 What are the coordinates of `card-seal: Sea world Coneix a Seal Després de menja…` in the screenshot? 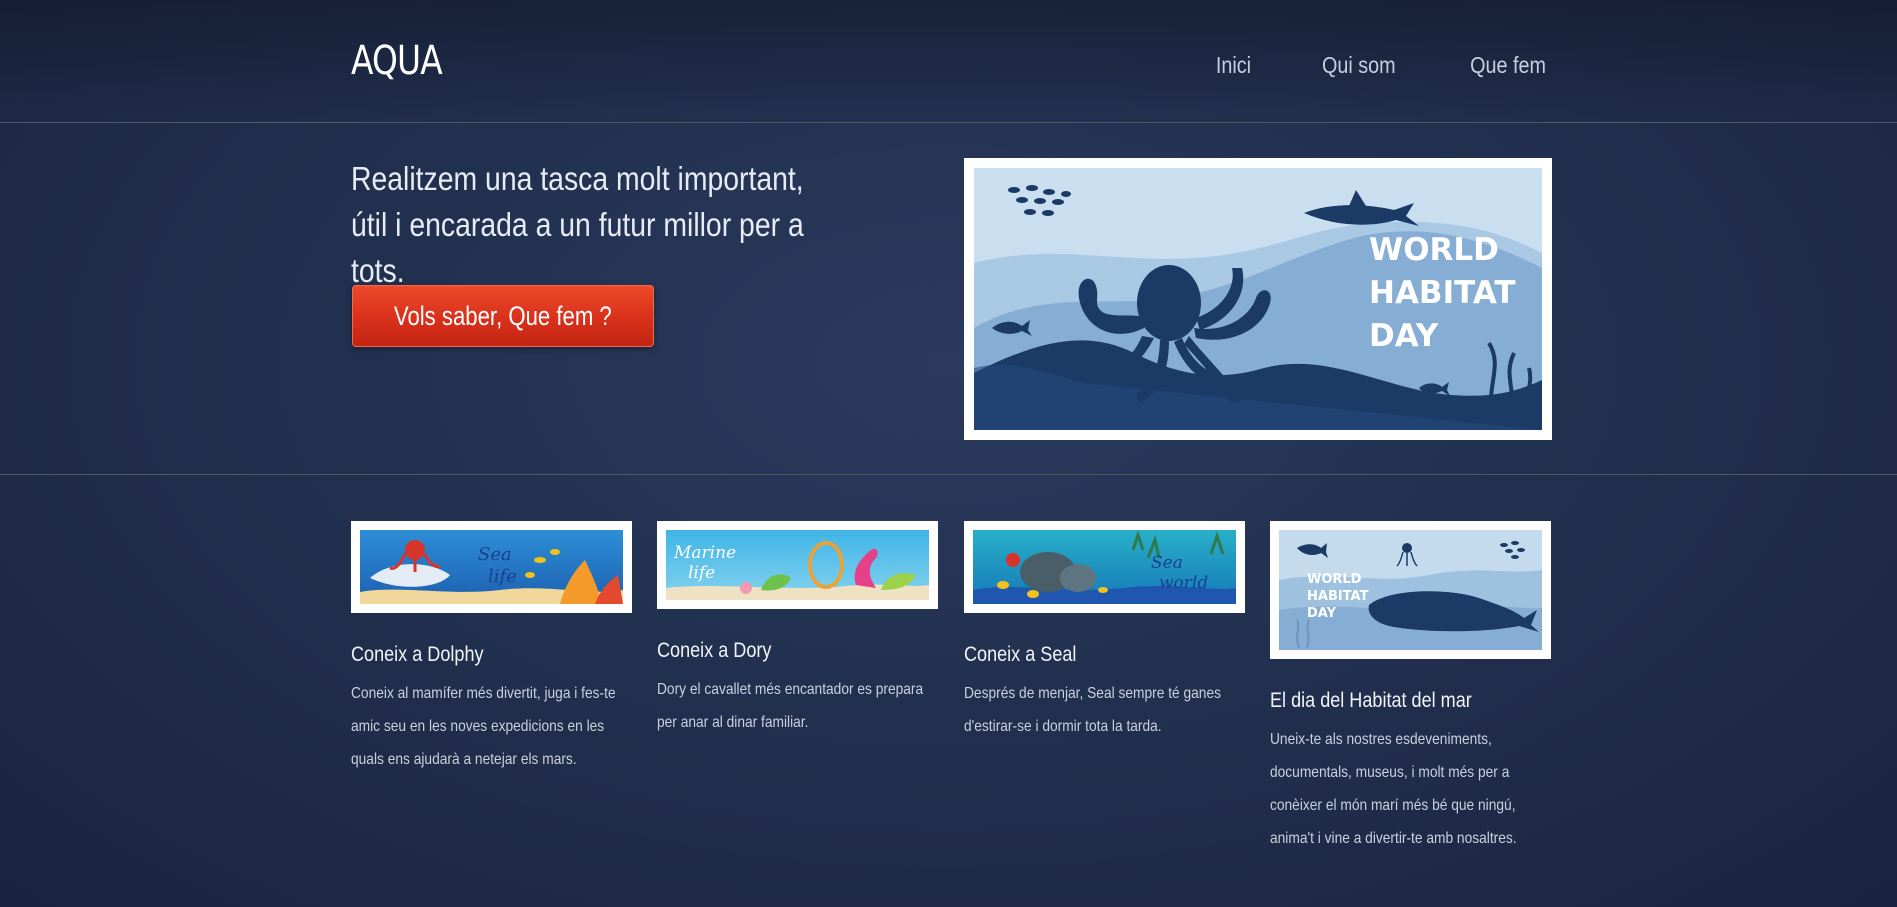 It's located at (1104, 632).